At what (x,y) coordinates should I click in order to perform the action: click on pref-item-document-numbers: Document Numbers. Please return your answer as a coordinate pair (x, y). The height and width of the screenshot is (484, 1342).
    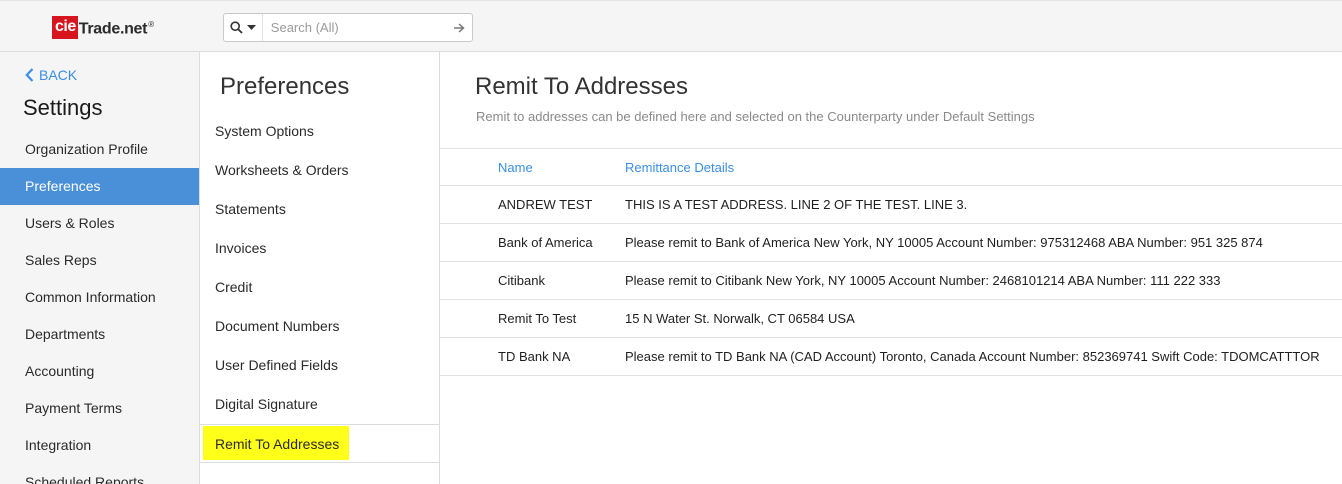
    Looking at the image, I should click on (319, 326).